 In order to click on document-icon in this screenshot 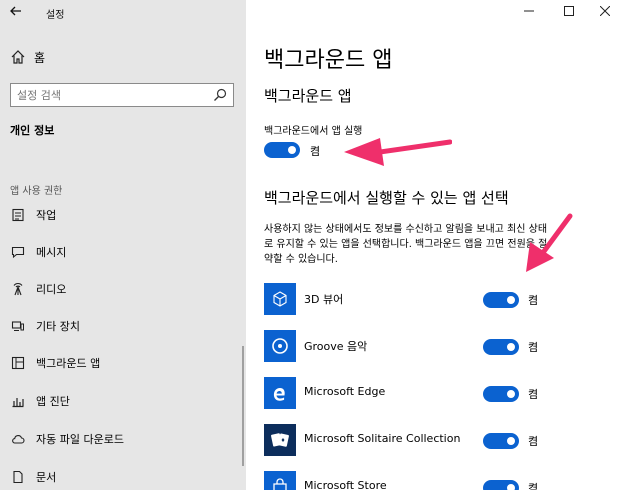, I will do `click(18, 477)`.